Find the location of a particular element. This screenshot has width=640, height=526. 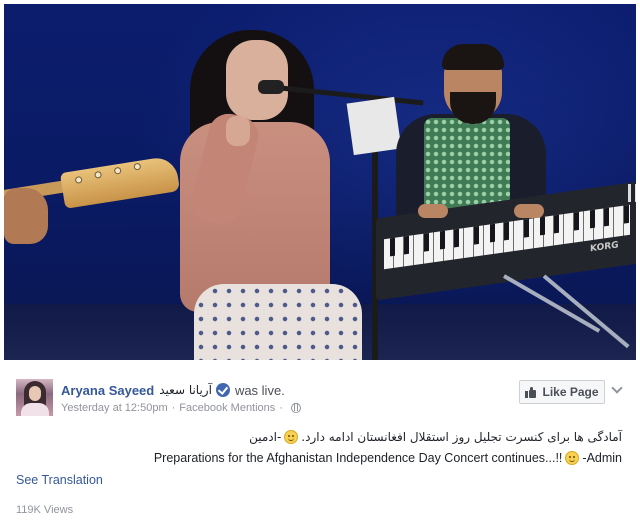

avatar is located at coordinates (34, 397).